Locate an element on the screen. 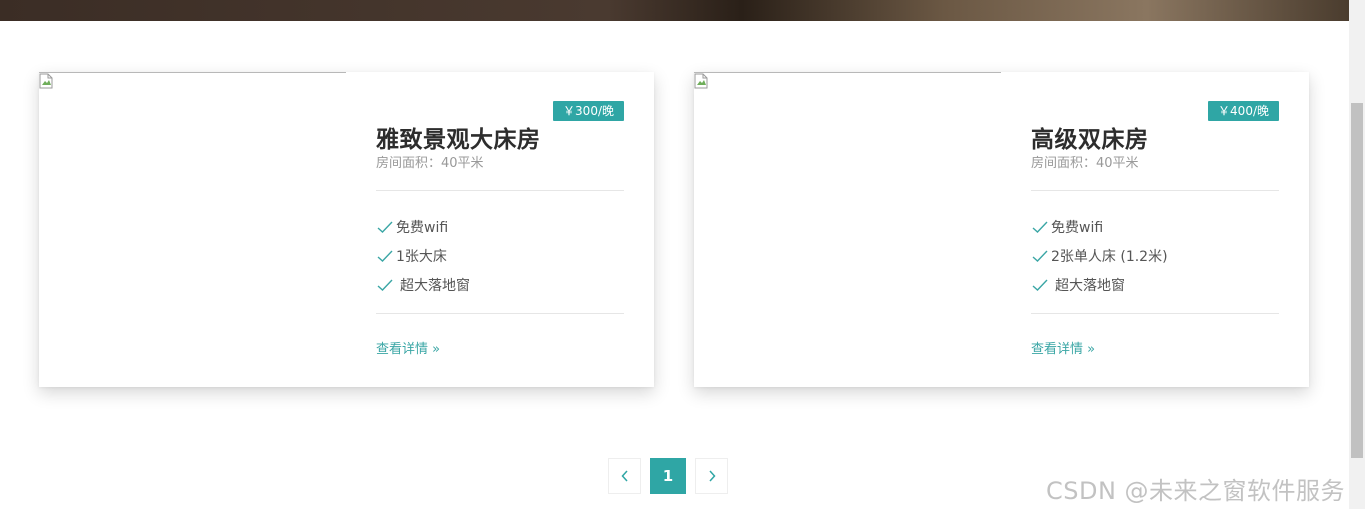 This screenshot has width=1365, height=509. feature-list: 免费wifi 2张单人床 (1.2米) 超大落地窗 is located at coordinates (1155, 255).